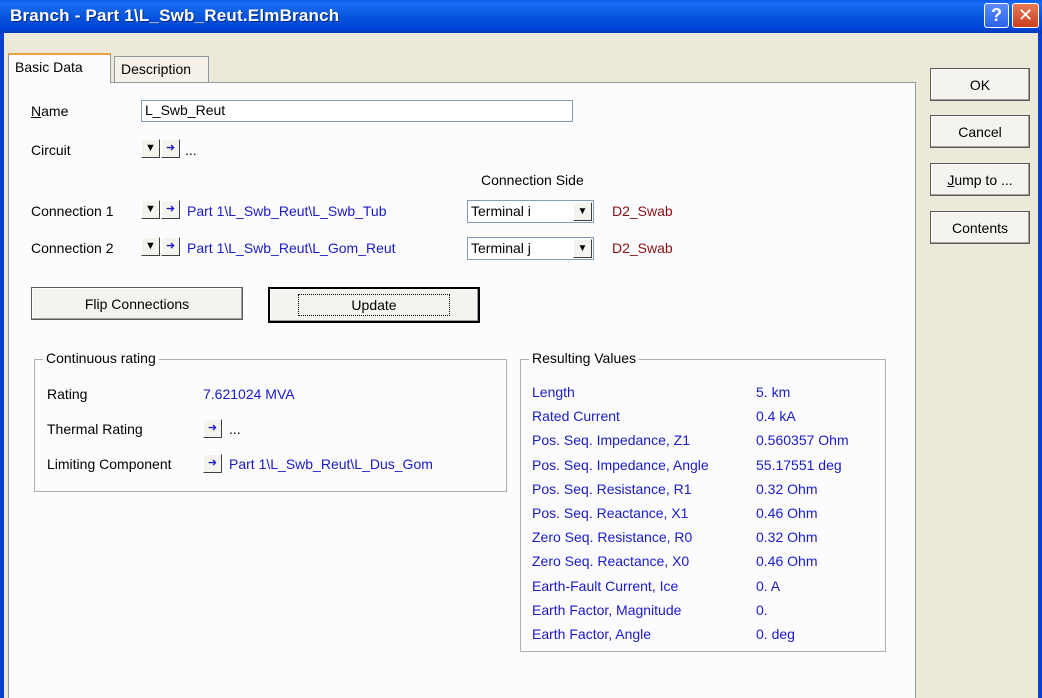 The width and height of the screenshot is (1042, 698). What do you see at coordinates (553, 392) in the screenshot?
I see `result-label: Length` at bounding box center [553, 392].